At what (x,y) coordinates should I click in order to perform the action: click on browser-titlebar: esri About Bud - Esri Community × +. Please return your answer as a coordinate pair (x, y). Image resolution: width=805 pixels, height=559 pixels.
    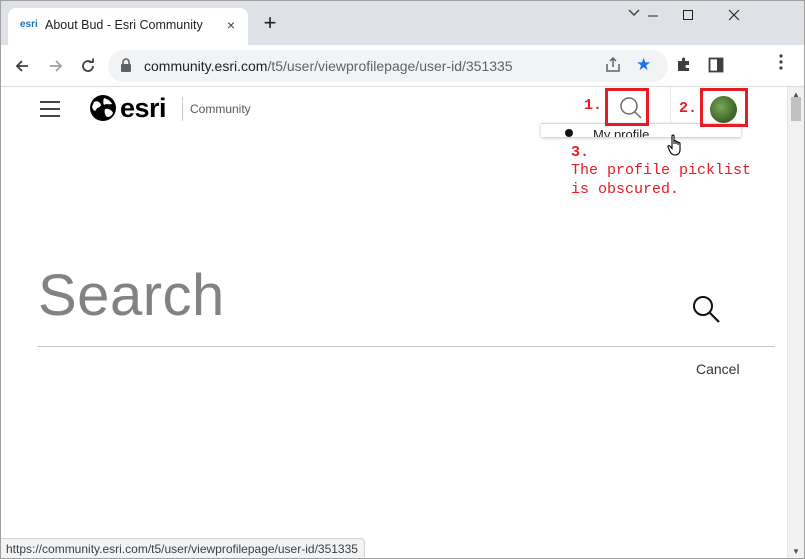
    Looking at the image, I should click on (402, 22).